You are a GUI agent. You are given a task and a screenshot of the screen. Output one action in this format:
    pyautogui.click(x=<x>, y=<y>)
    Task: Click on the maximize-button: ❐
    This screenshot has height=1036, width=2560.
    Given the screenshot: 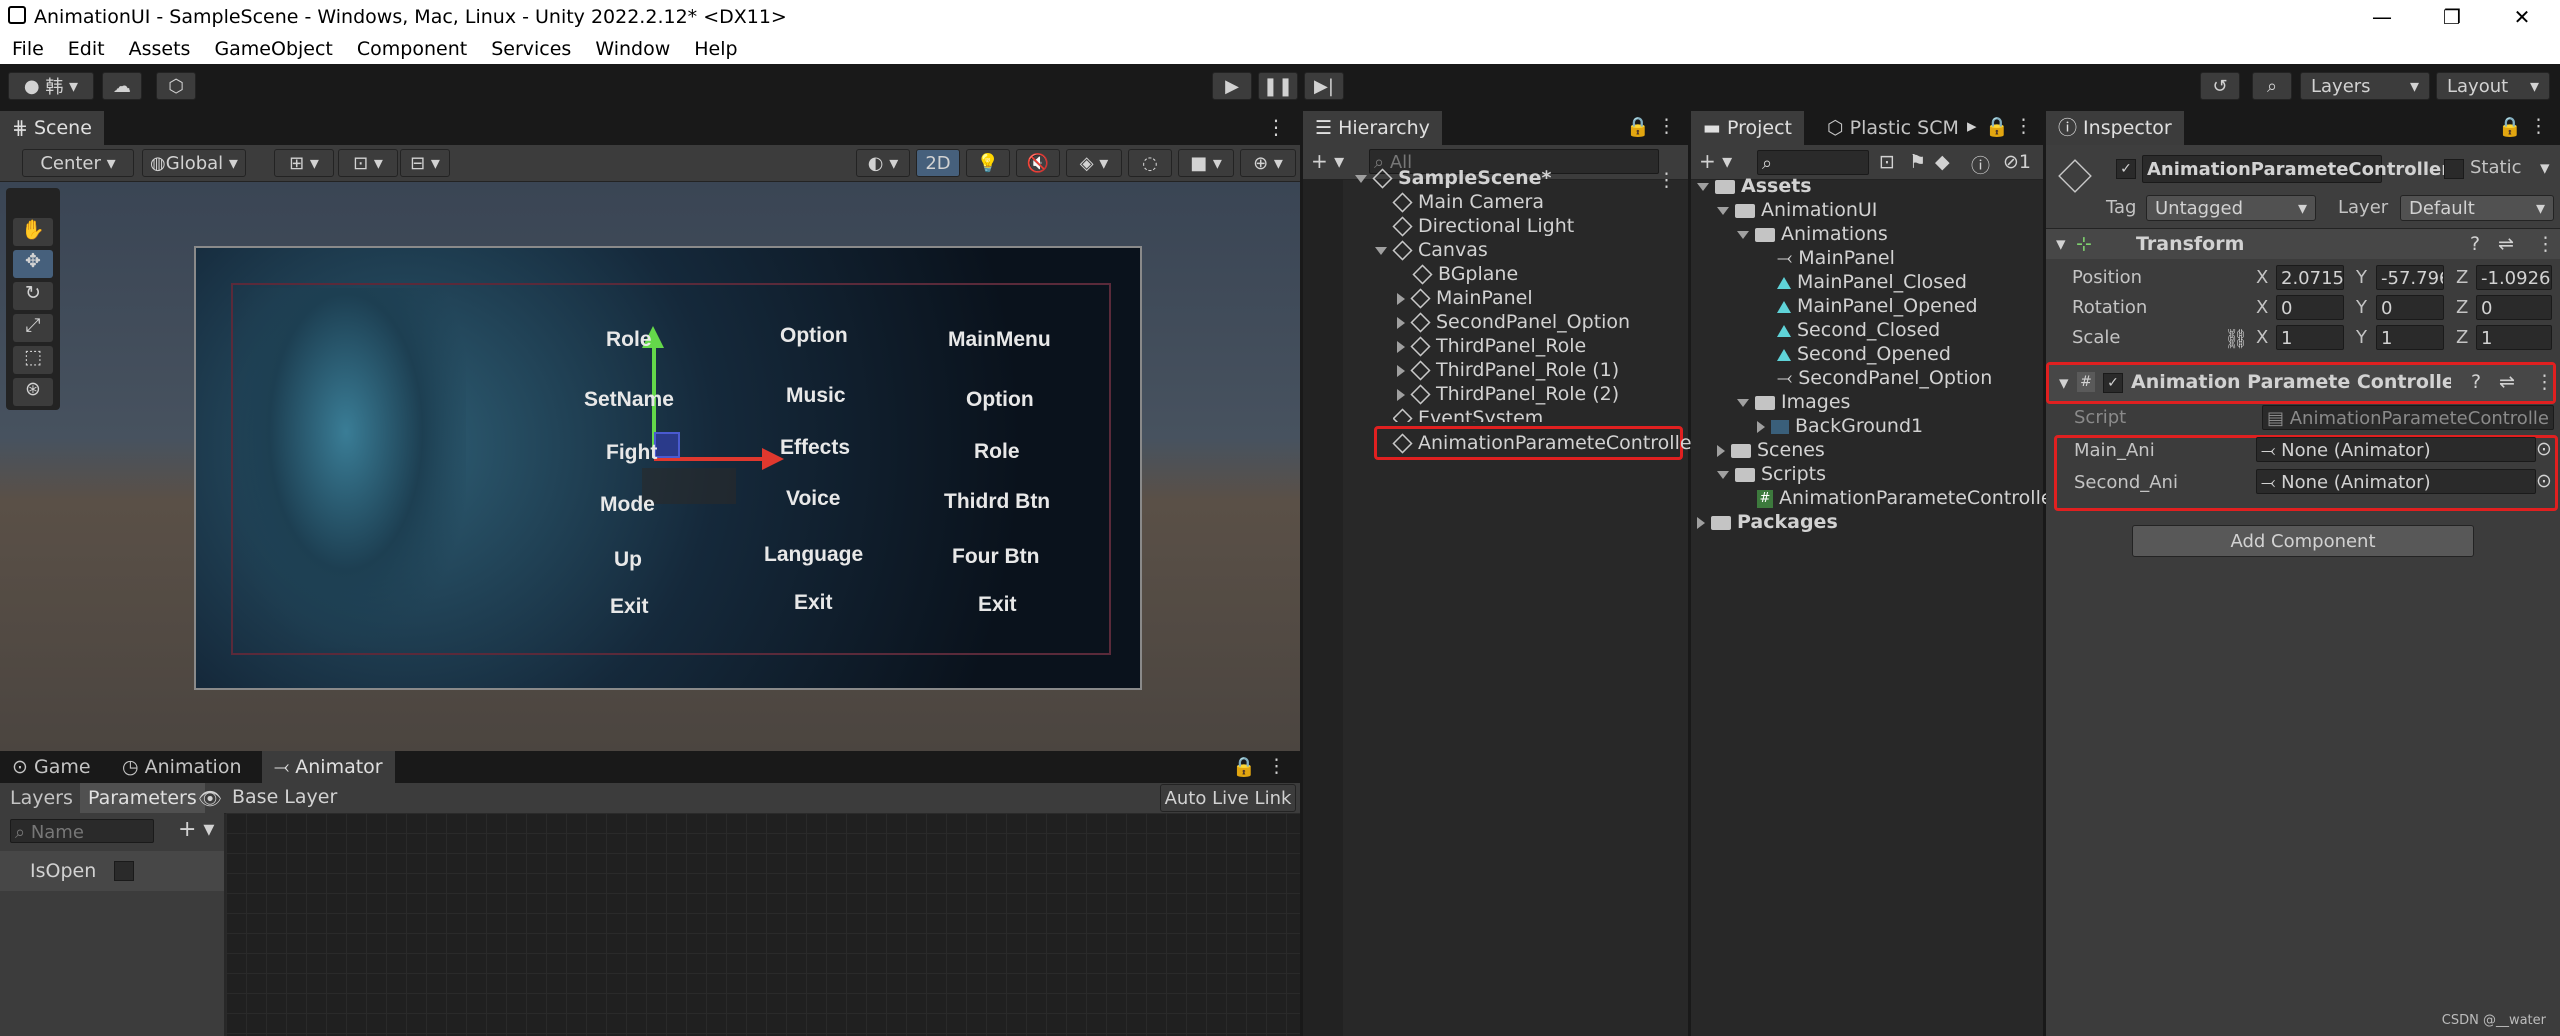 What is the action you would take?
    pyautogui.click(x=2452, y=17)
    